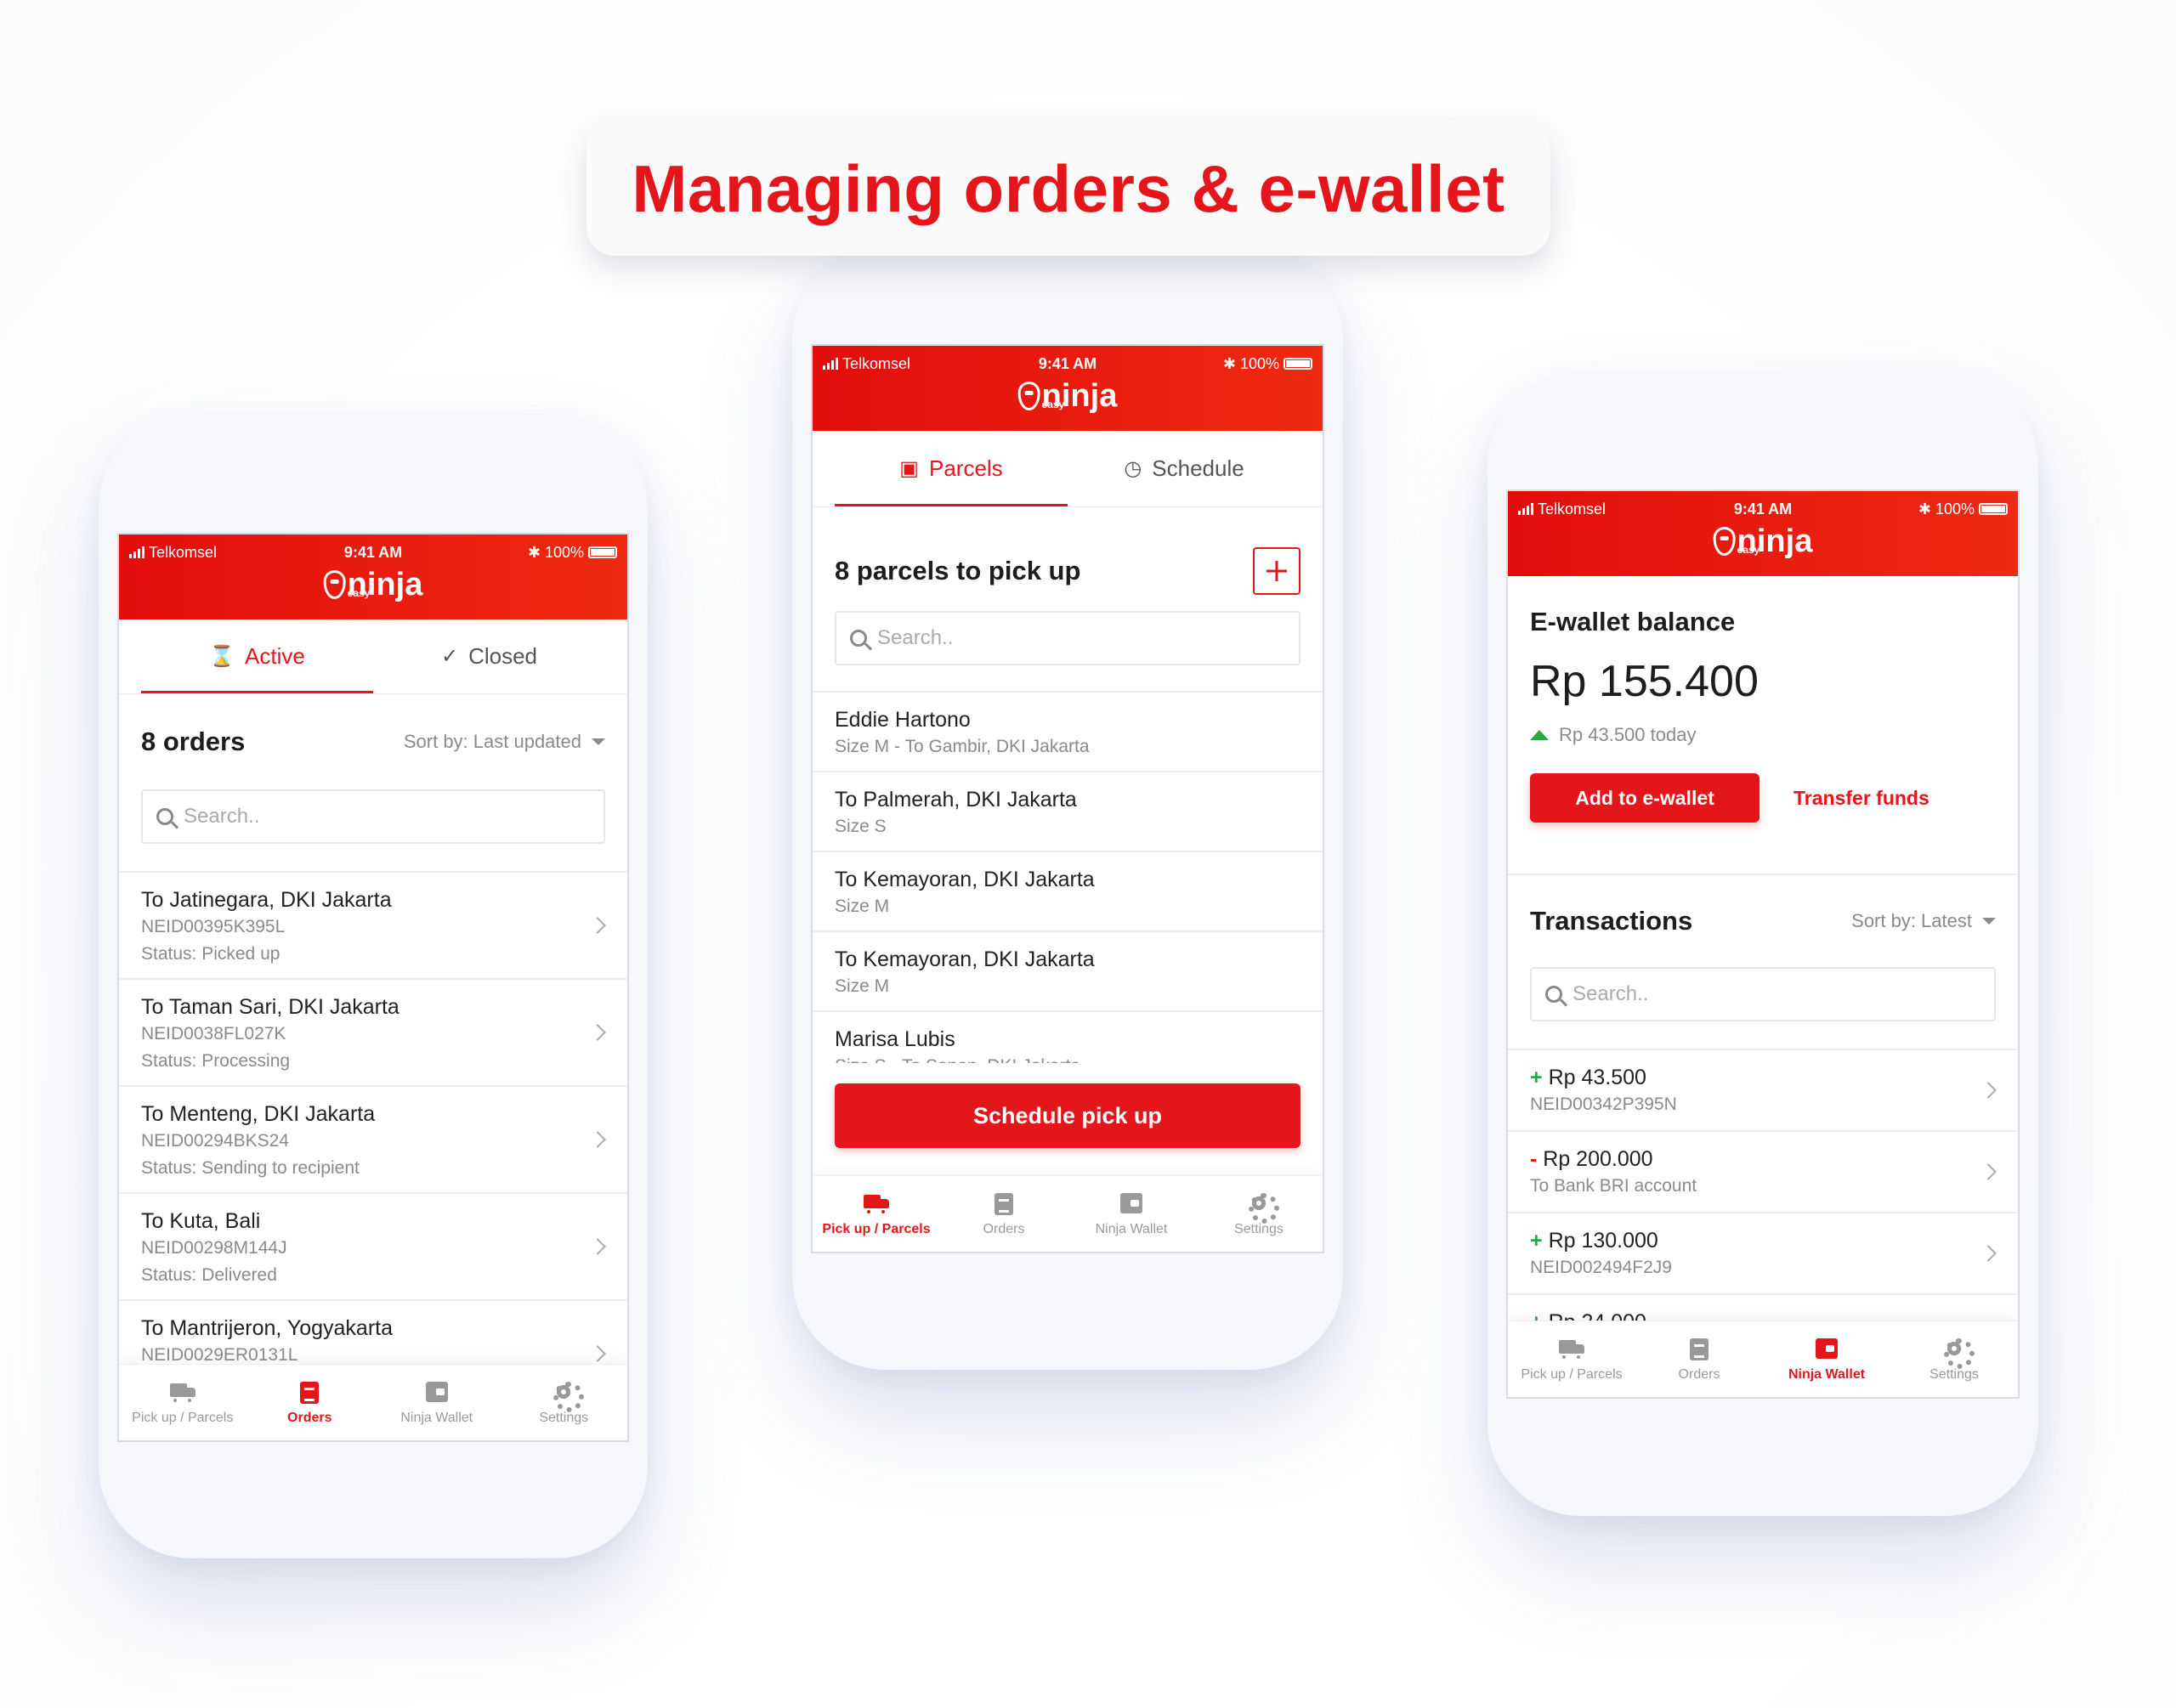 The width and height of the screenshot is (2176, 1708). I want to click on hourglass-icon: ⌛, so click(222, 657).